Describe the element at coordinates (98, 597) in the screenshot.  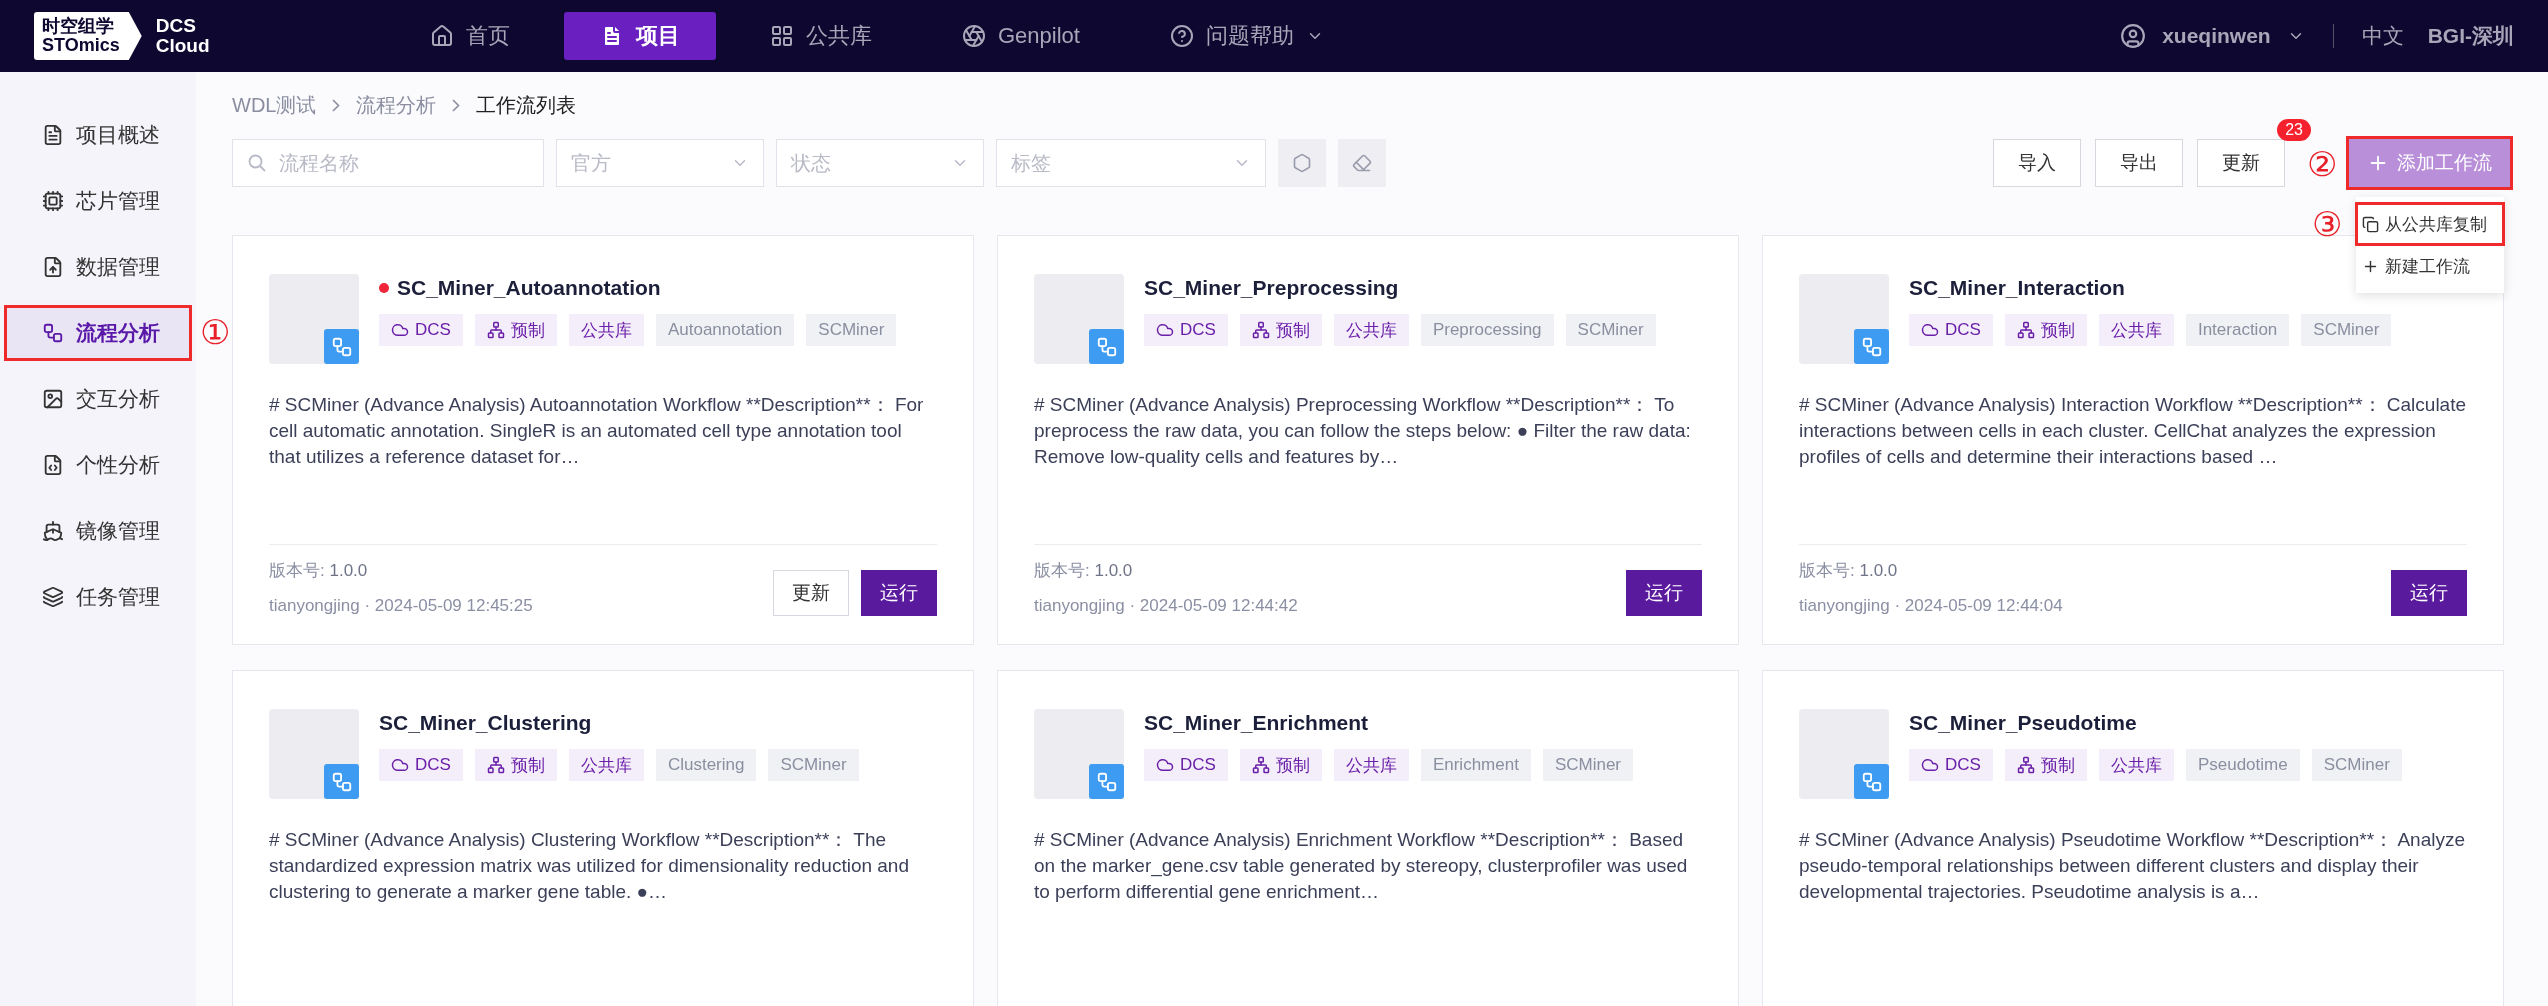
I see `sidebar-item: 任务管理` at that location.